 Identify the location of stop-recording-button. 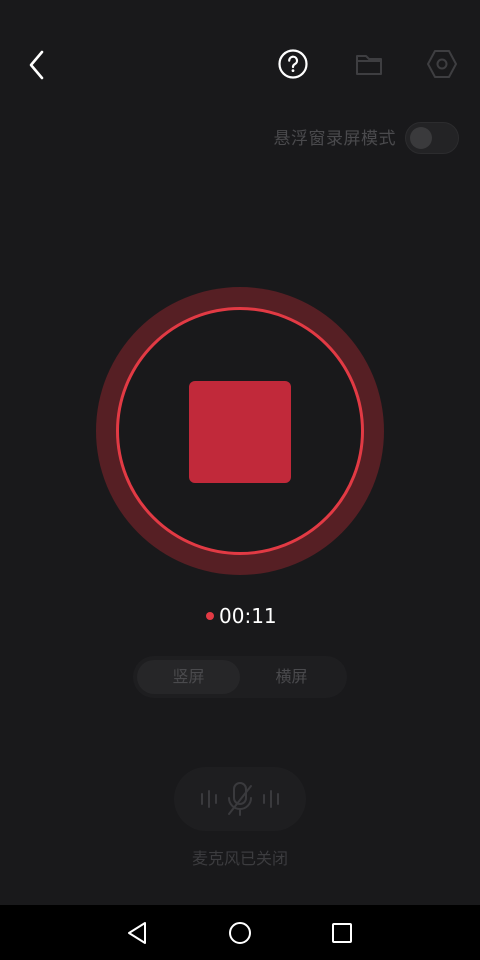
(240, 432).